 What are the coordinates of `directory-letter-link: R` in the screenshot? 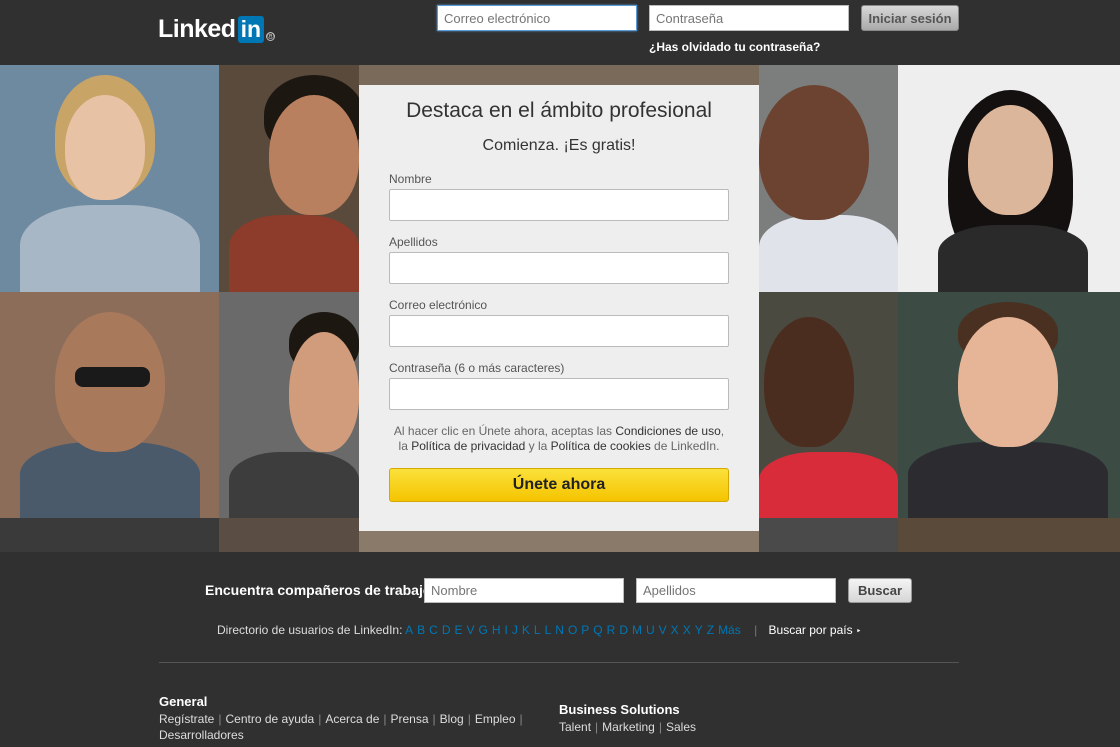 It's located at (611, 630).